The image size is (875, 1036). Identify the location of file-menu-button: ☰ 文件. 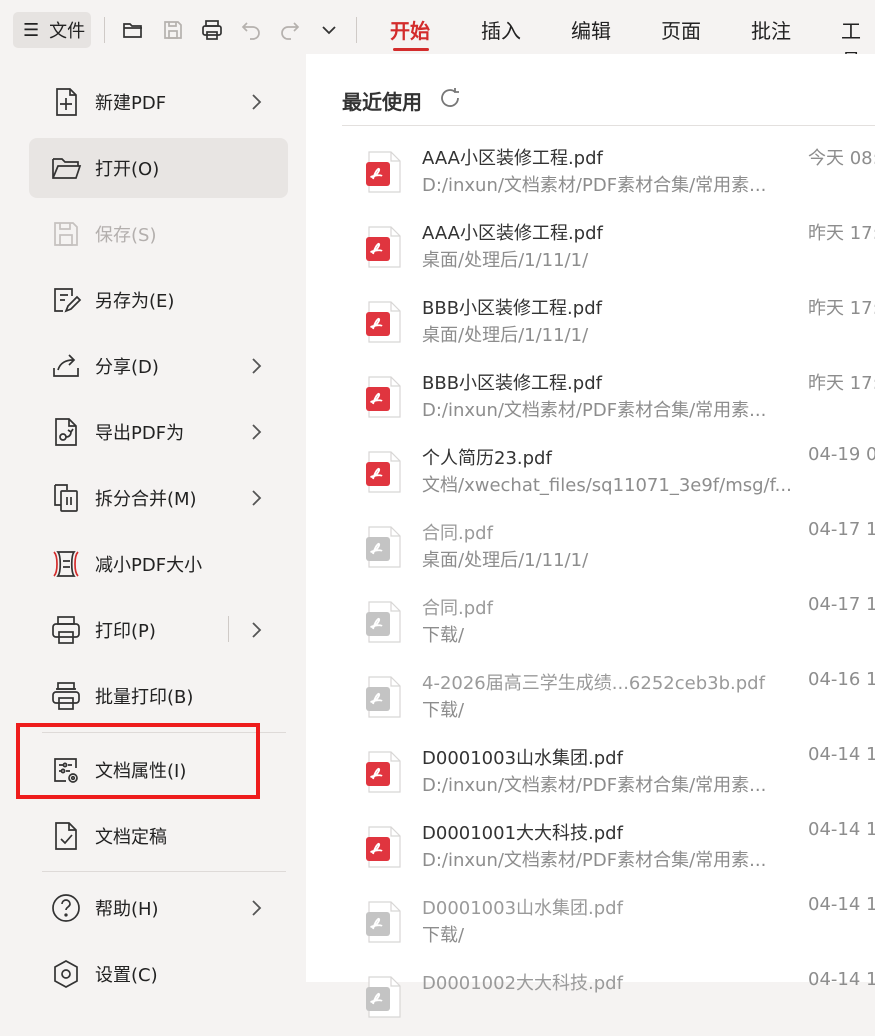
(52, 30).